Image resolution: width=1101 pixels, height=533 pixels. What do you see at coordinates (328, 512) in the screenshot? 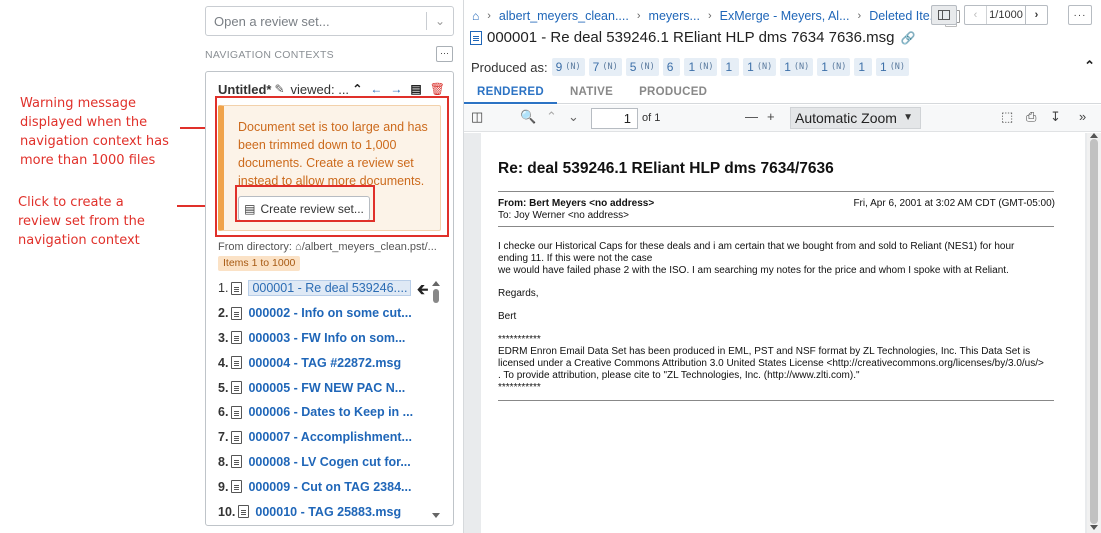
I see `list-item-title: 000010 - TAG 25883.msg` at bounding box center [328, 512].